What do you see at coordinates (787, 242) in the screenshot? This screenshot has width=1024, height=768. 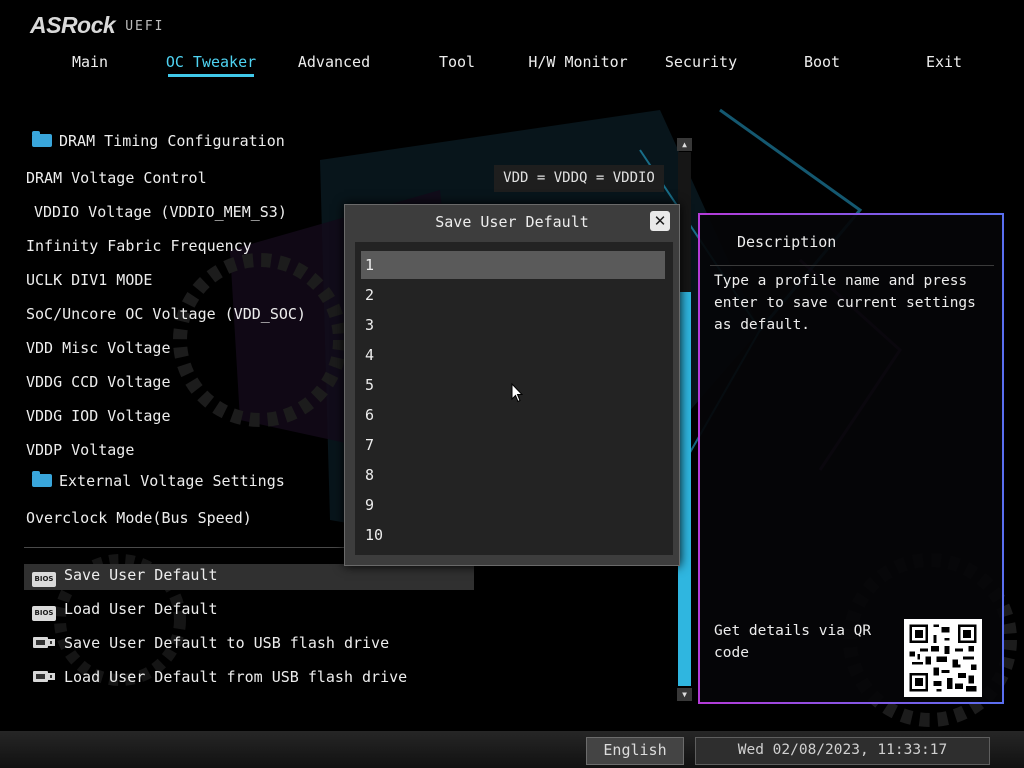 I see `description-title: Description` at bounding box center [787, 242].